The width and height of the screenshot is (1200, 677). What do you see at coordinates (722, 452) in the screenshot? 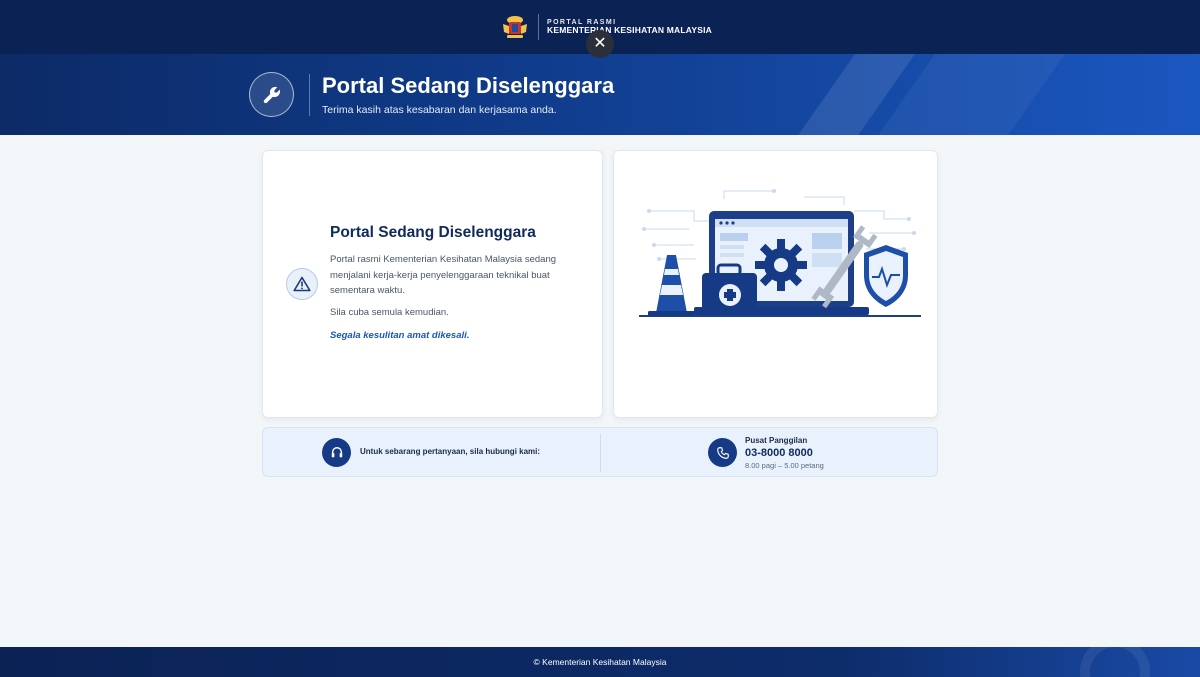
I see `phone-icon` at bounding box center [722, 452].